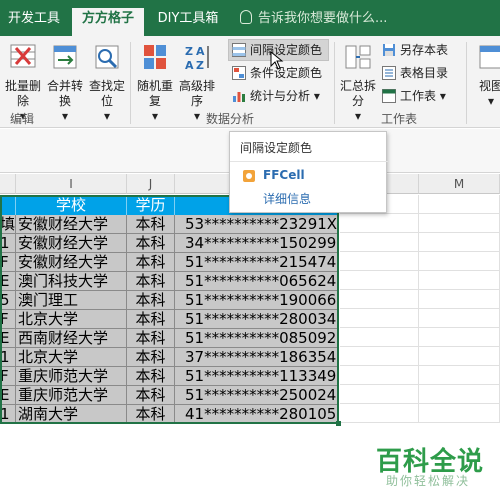  I want to click on interval-grid-icon, so click(239, 50).